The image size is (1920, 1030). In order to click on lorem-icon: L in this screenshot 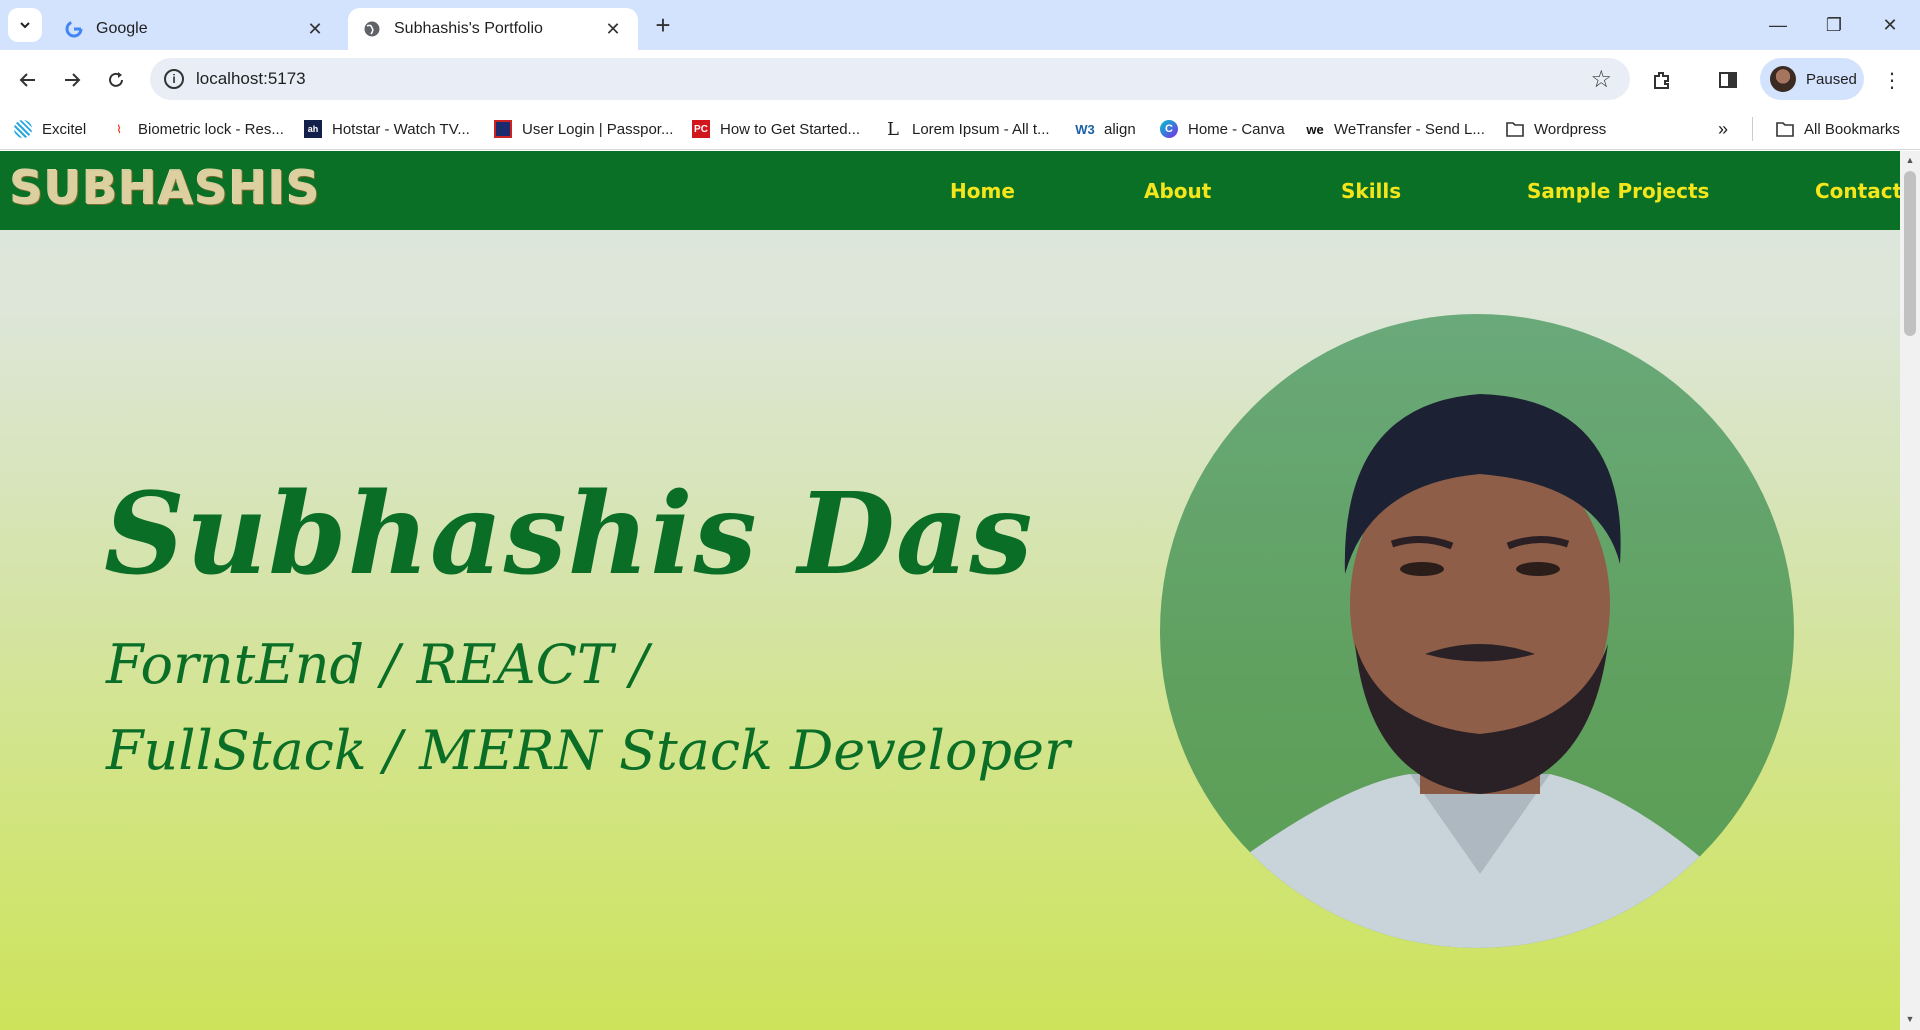, I will do `click(893, 129)`.